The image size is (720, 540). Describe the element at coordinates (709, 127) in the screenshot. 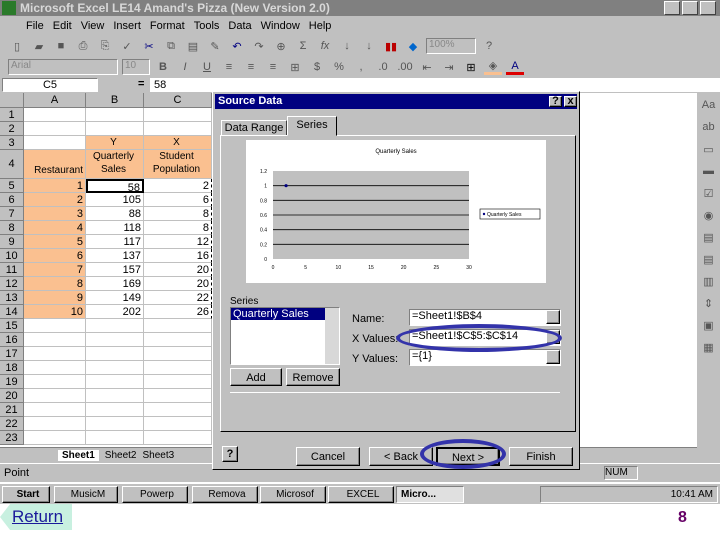

I see `label-icon: ab` at that location.